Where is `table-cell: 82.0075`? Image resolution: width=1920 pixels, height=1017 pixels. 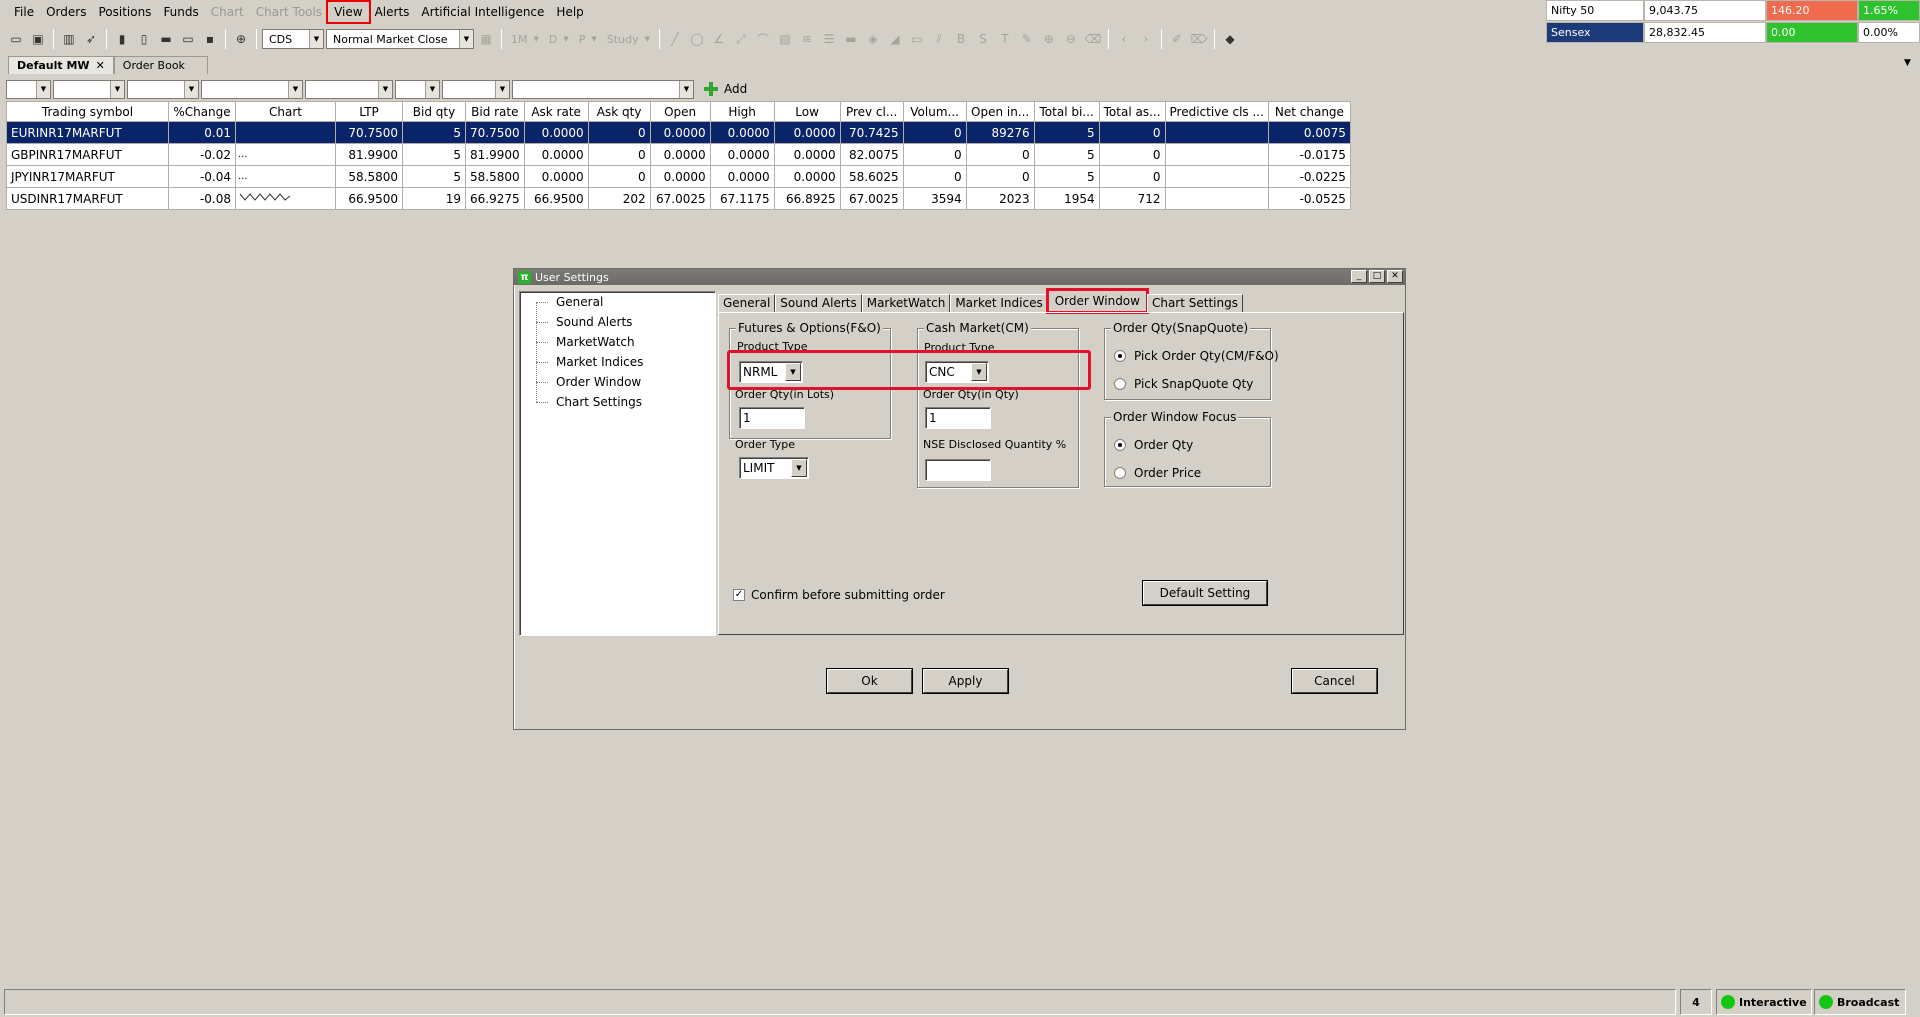
table-cell: 82.0075 is located at coordinates (871, 154).